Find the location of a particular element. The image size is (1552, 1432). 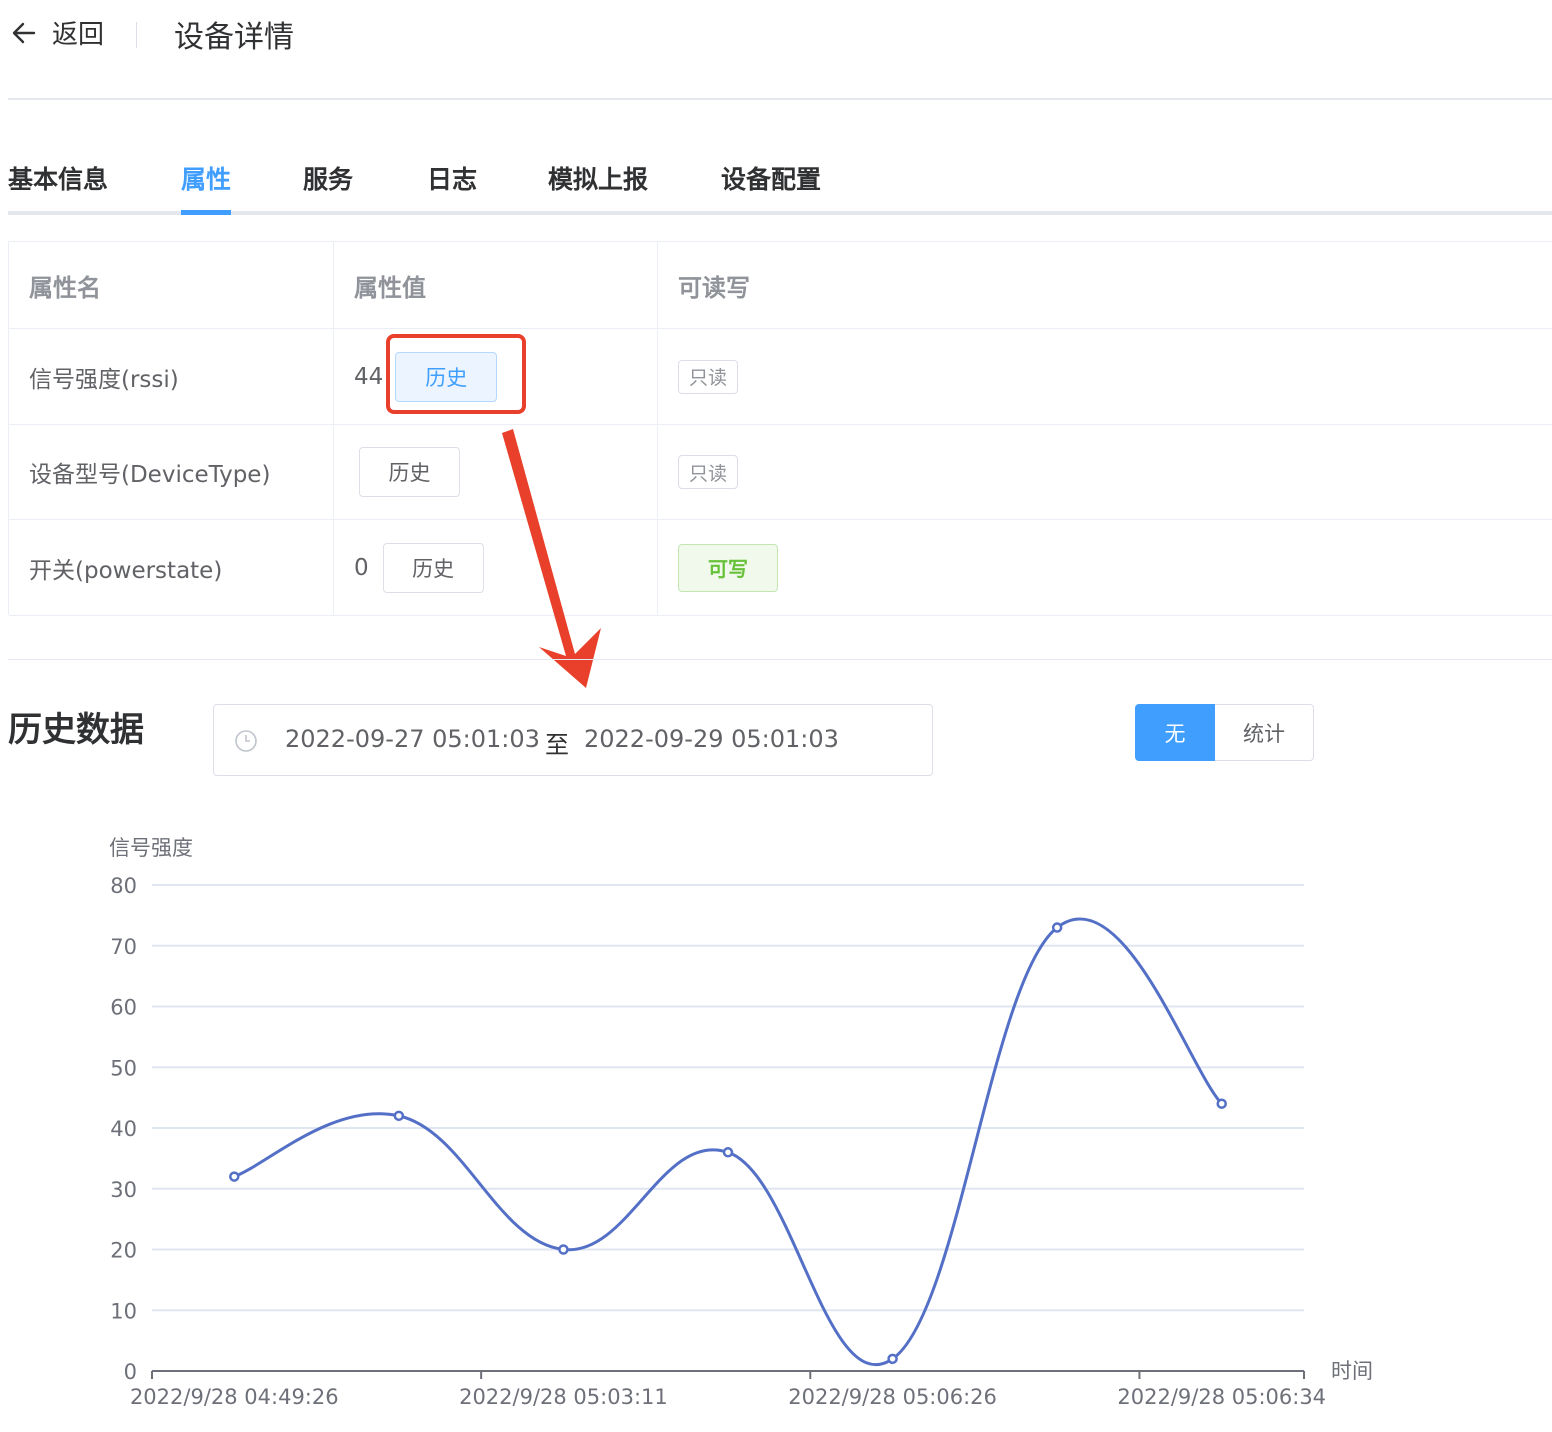

table-header-row: 属性名 属性值 可读写 is located at coordinates (780, 285).